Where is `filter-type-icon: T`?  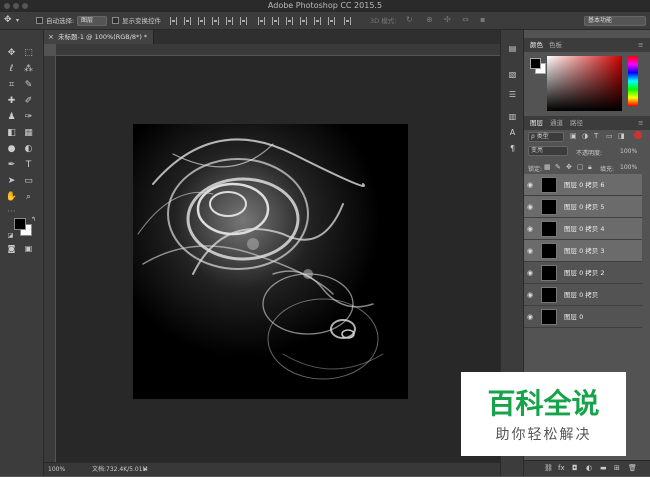
filter-type-icon: T is located at coordinates (596, 136).